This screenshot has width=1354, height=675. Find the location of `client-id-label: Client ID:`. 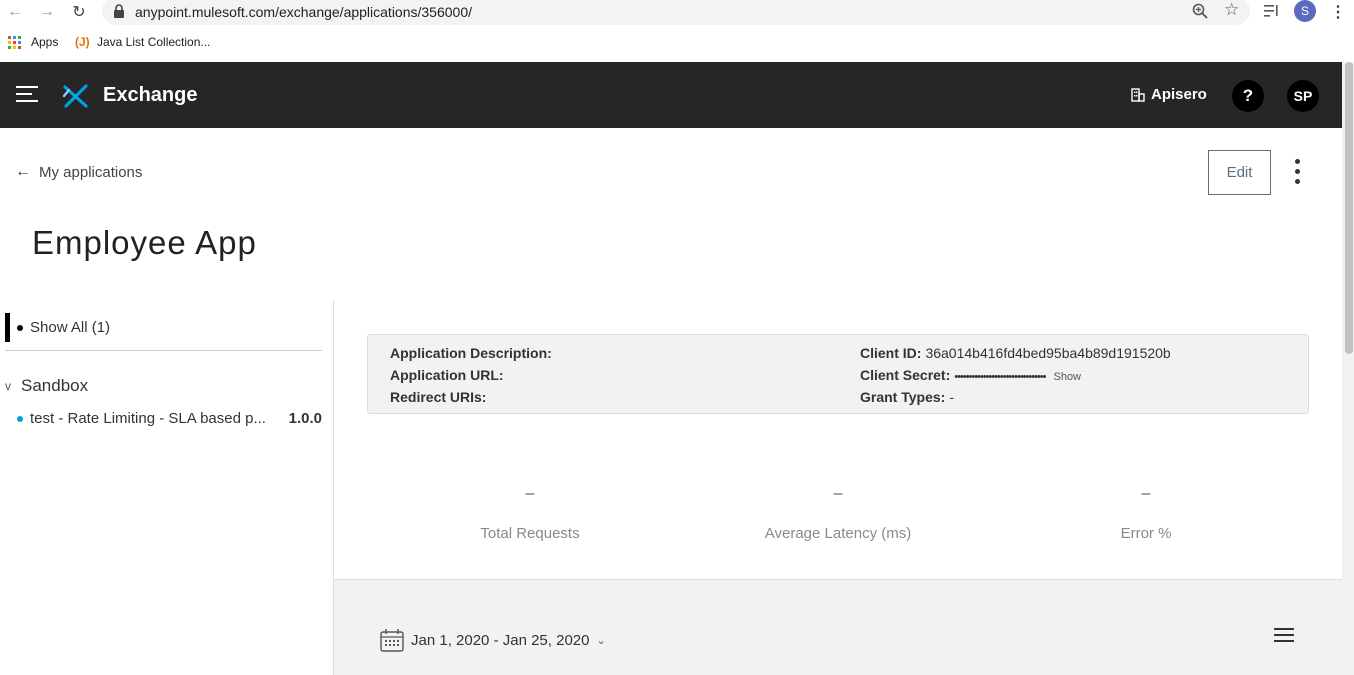

client-id-label: Client ID: is located at coordinates (891, 353).